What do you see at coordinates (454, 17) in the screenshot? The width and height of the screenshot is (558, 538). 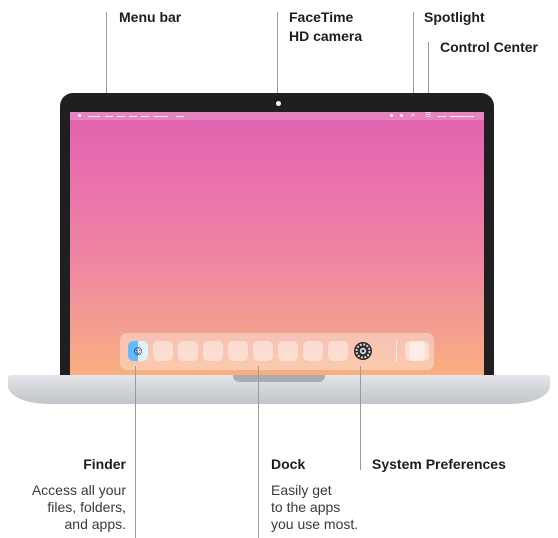 I see `spotlight-label: Spotlight` at bounding box center [454, 17].